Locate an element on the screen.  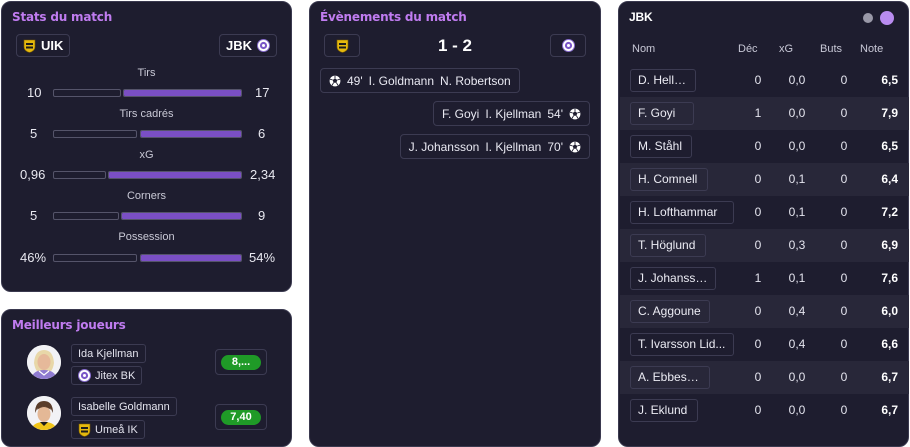
stat-label: Corners is located at coordinates (146, 196).